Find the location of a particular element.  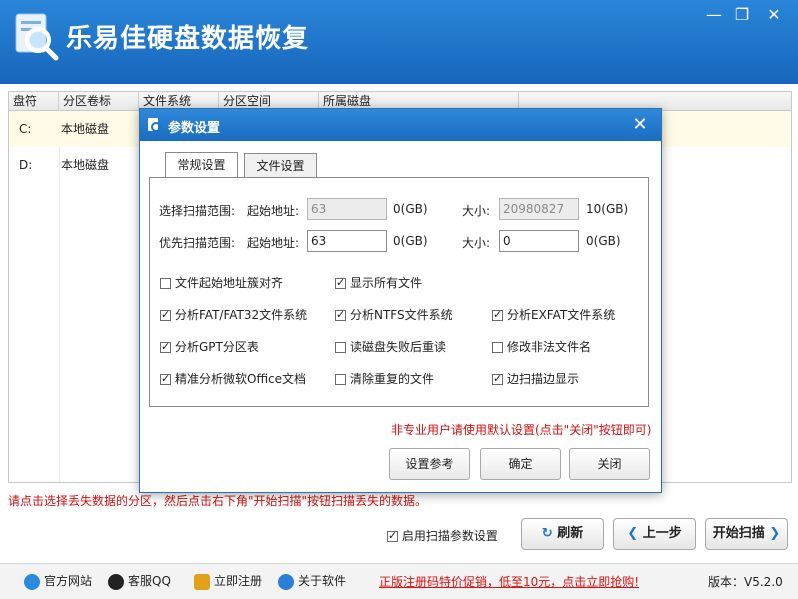

official-site-link: 官方网站 is located at coordinates (58, 581).